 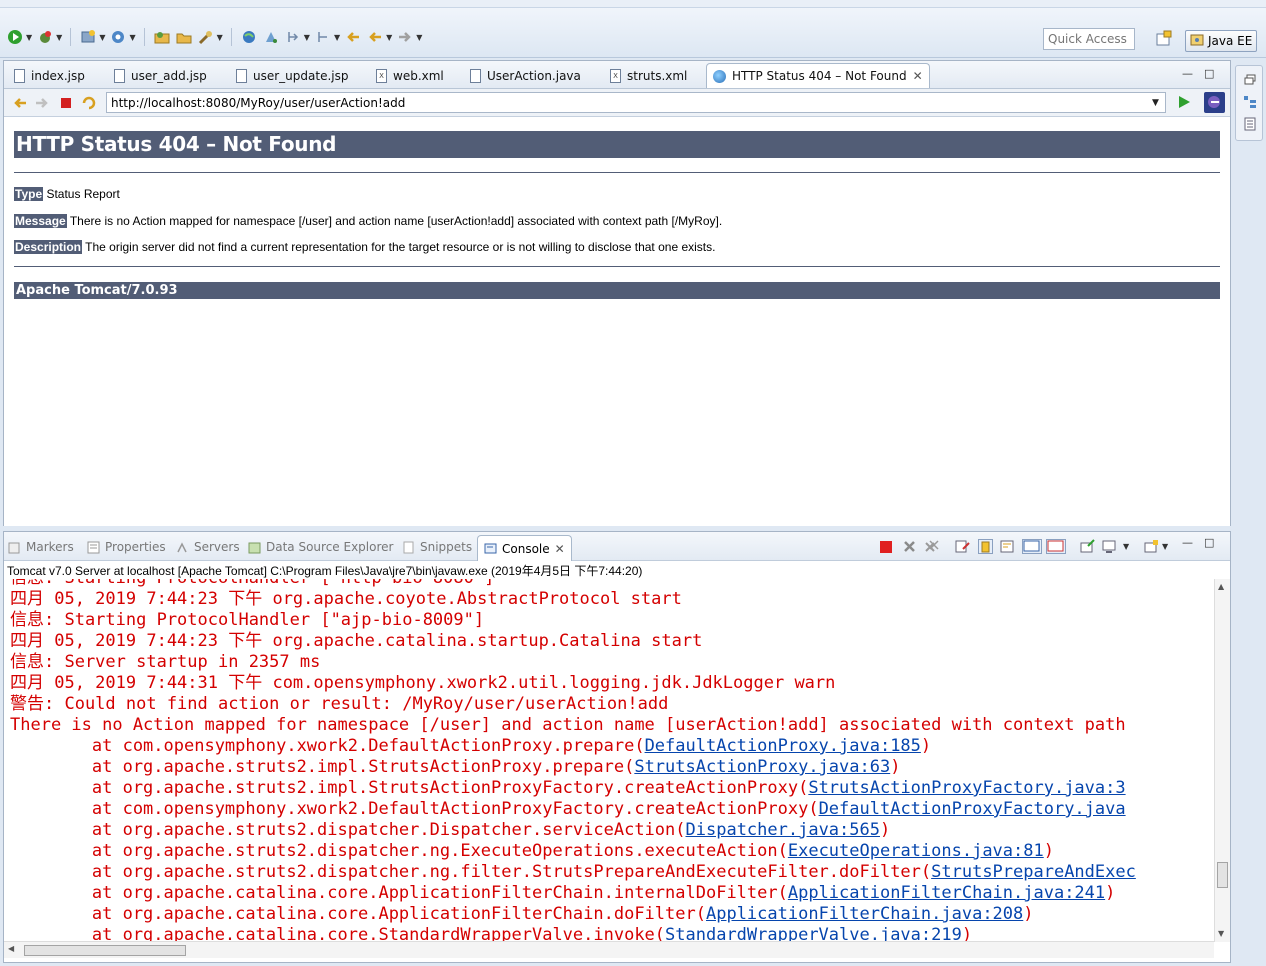 What do you see at coordinates (783, 746) in the screenshot?
I see `stacktrace-link: DefaultActionProxy.java:185` at bounding box center [783, 746].